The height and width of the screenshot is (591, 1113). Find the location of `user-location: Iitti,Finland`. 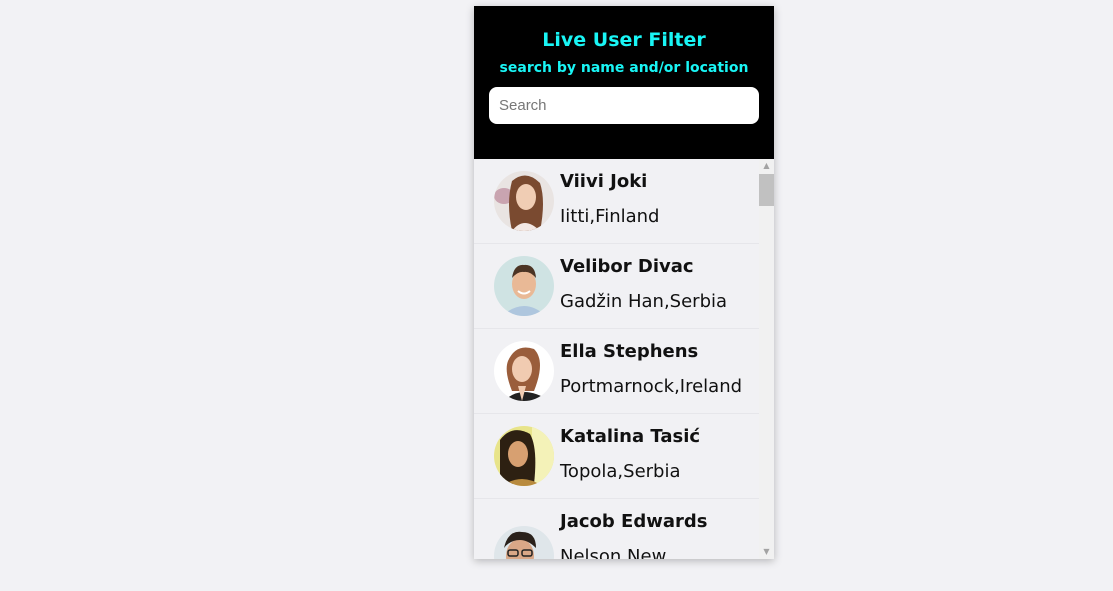

user-location: Iitti,Finland is located at coordinates (610, 216).